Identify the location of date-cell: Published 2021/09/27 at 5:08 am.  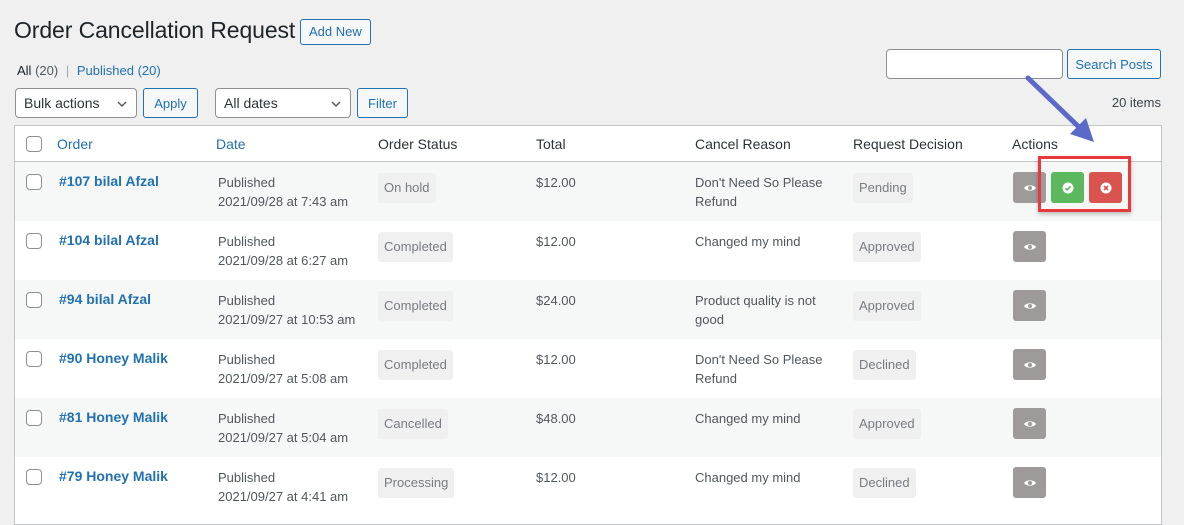
(283, 369).